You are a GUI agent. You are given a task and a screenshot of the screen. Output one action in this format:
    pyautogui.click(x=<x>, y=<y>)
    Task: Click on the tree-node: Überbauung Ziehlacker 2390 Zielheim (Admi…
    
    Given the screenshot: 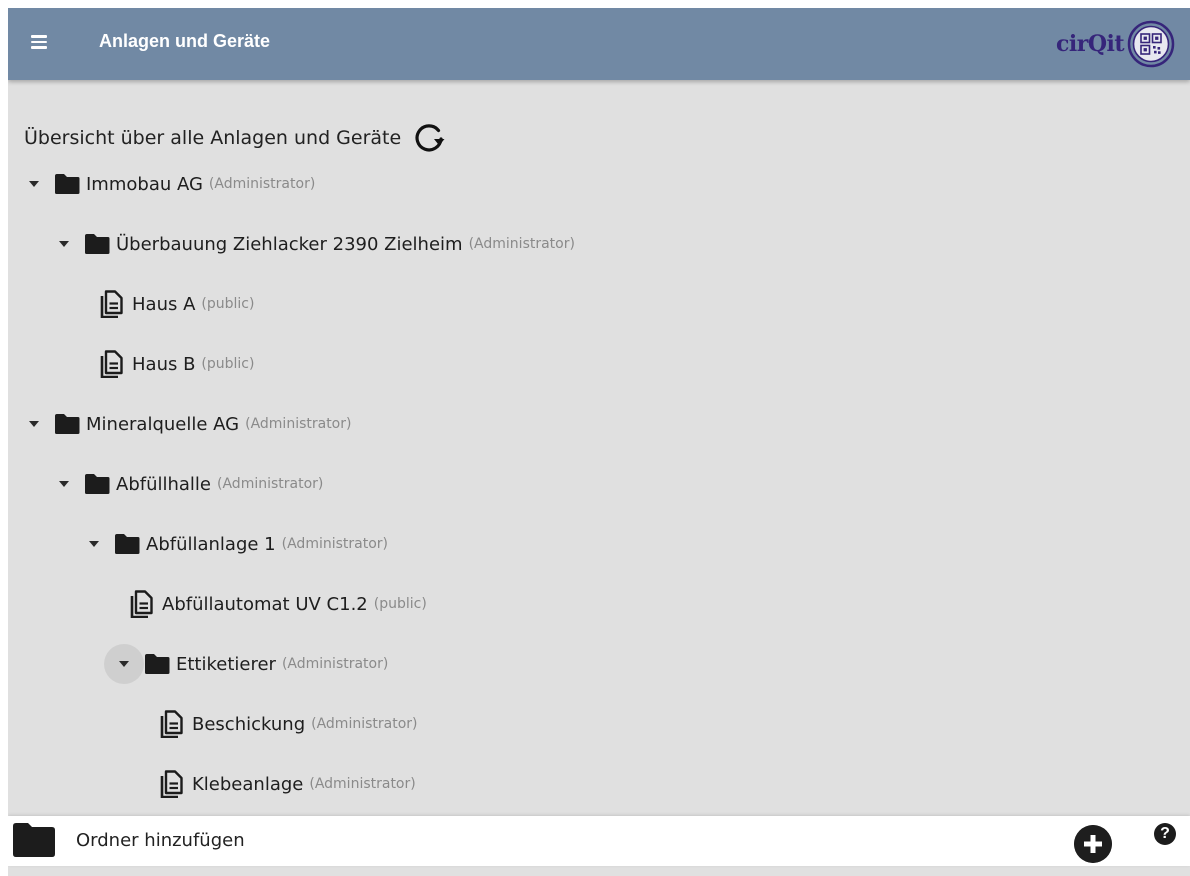 What is the action you would take?
    pyautogui.click(x=309, y=244)
    